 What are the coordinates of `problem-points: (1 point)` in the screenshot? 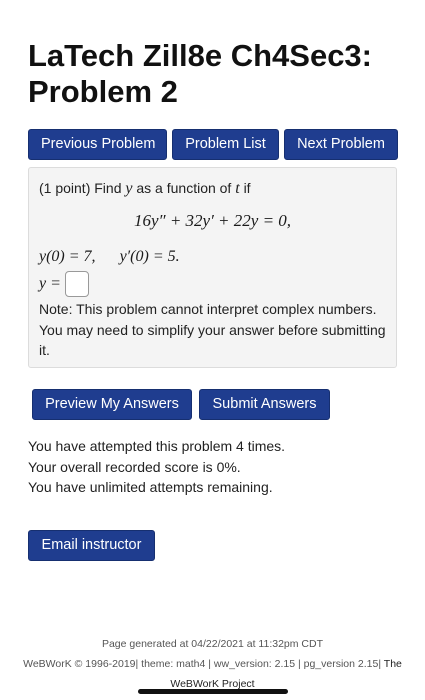 It's located at (65, 188).